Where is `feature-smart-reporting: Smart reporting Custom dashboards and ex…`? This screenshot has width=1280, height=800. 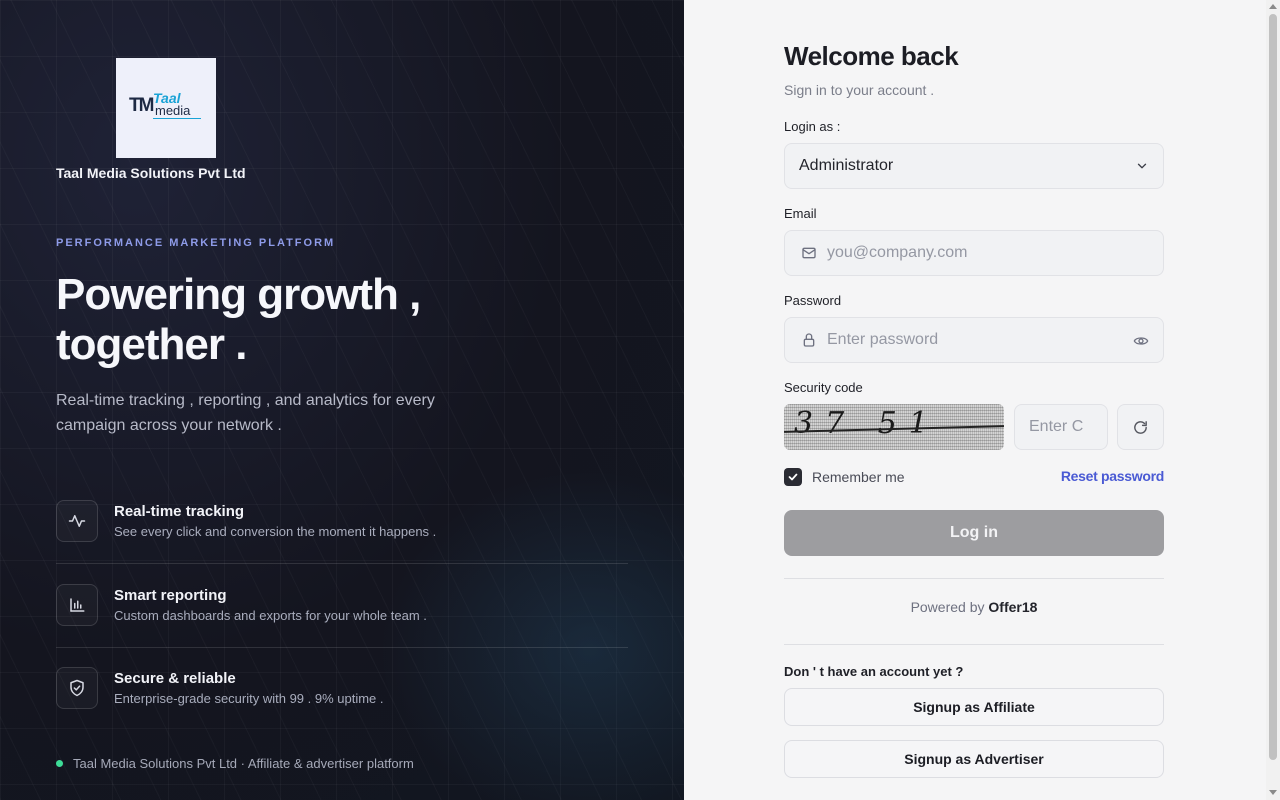
feature-smart-reporting: Smart reporting Custom dashboards and ex… is located at coordinates (342, 626).